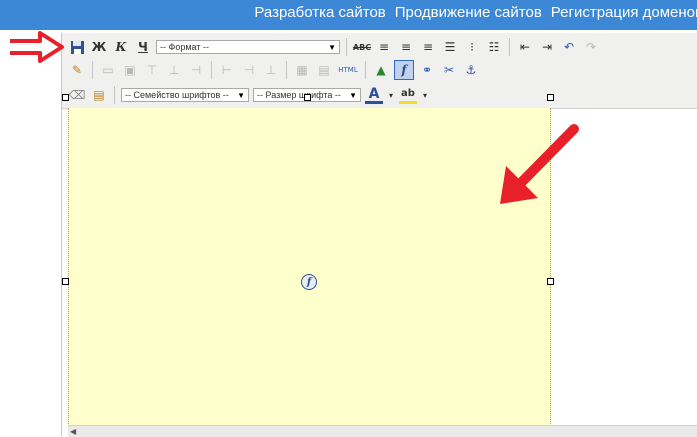 This screenshot has width=697, height=437. What do you see at coordinates (468, 12) in the screenshot?
I see `nav-link-seo: Продвижение сайтов` at bounding box center [468, 12].